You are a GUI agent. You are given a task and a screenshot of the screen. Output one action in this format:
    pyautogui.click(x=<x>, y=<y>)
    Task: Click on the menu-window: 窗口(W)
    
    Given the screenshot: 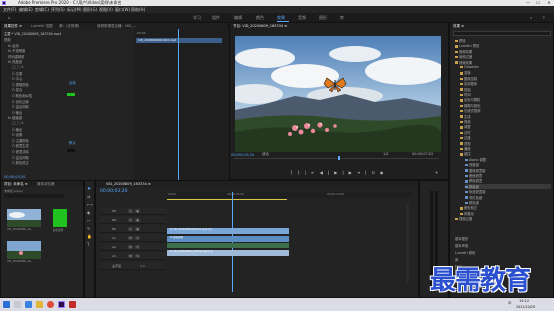 What is the action you would take?
    pyautogui.click(x=122, y=9)
    